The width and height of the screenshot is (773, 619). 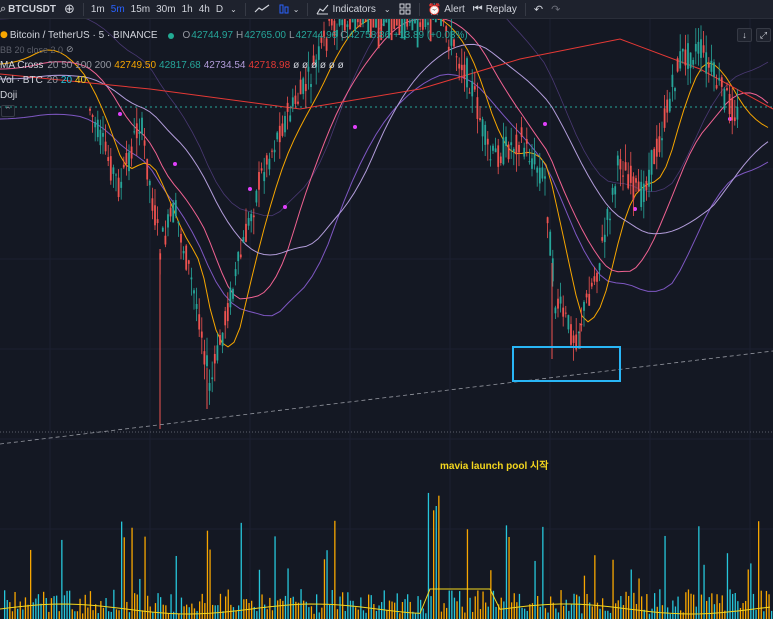 I want to click on doji-name: Doji, so click(x=8, y=95).